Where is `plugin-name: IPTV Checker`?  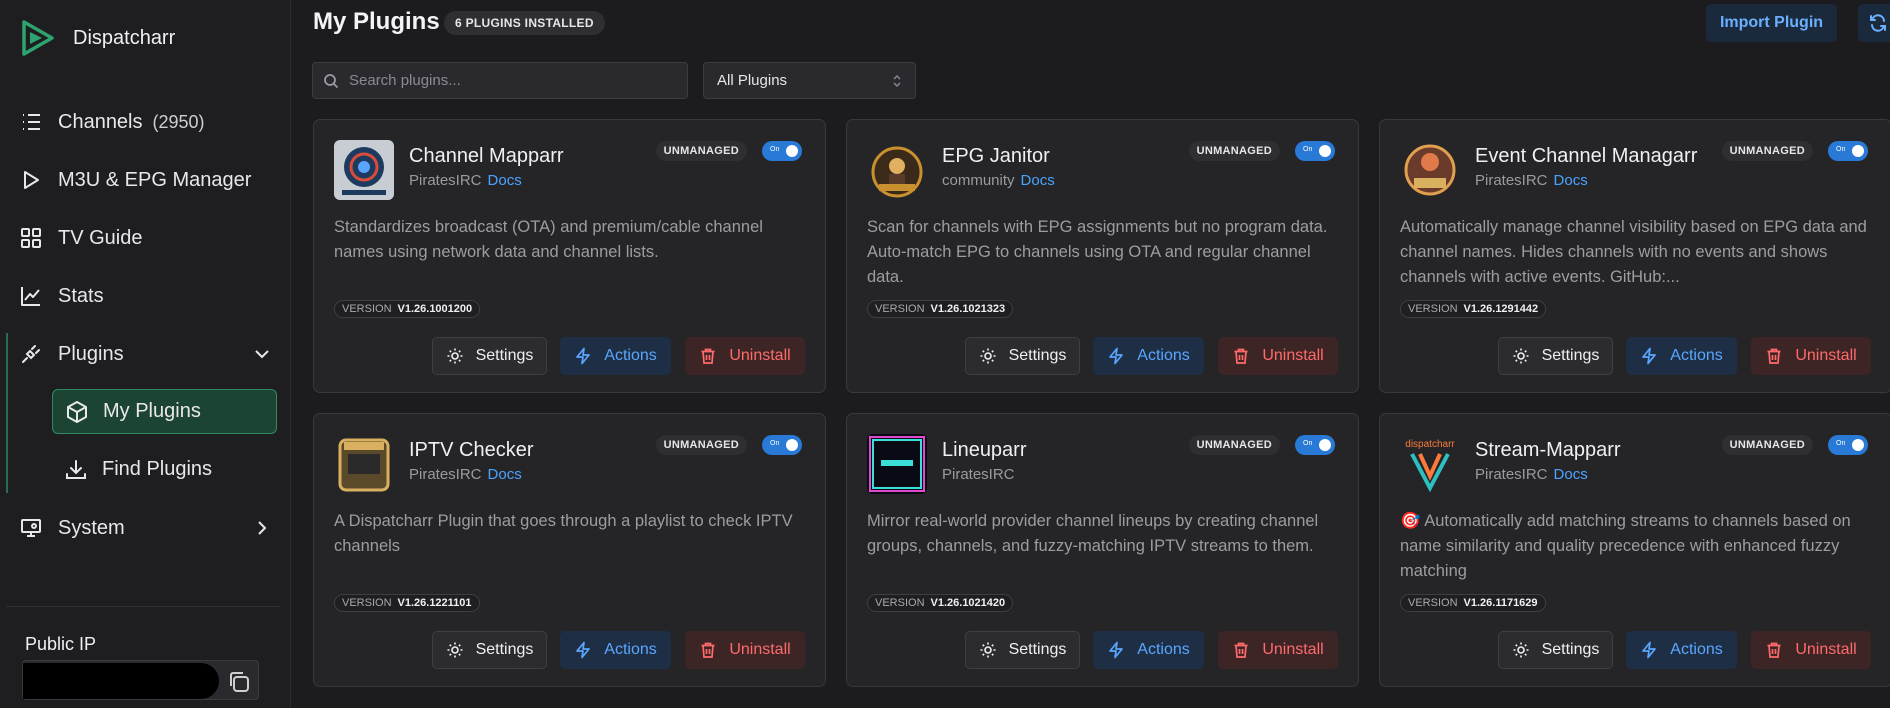
plugin-name: IPTV Checker is located at coordinates (471, 450).